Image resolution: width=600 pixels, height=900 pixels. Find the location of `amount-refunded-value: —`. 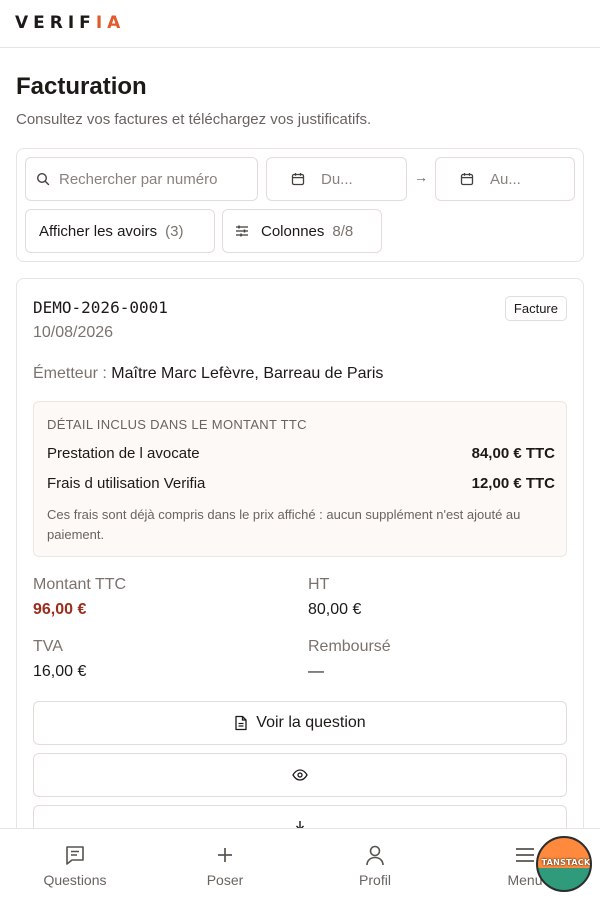

amount-refunded-value: — is located at coordinates (316, 671).